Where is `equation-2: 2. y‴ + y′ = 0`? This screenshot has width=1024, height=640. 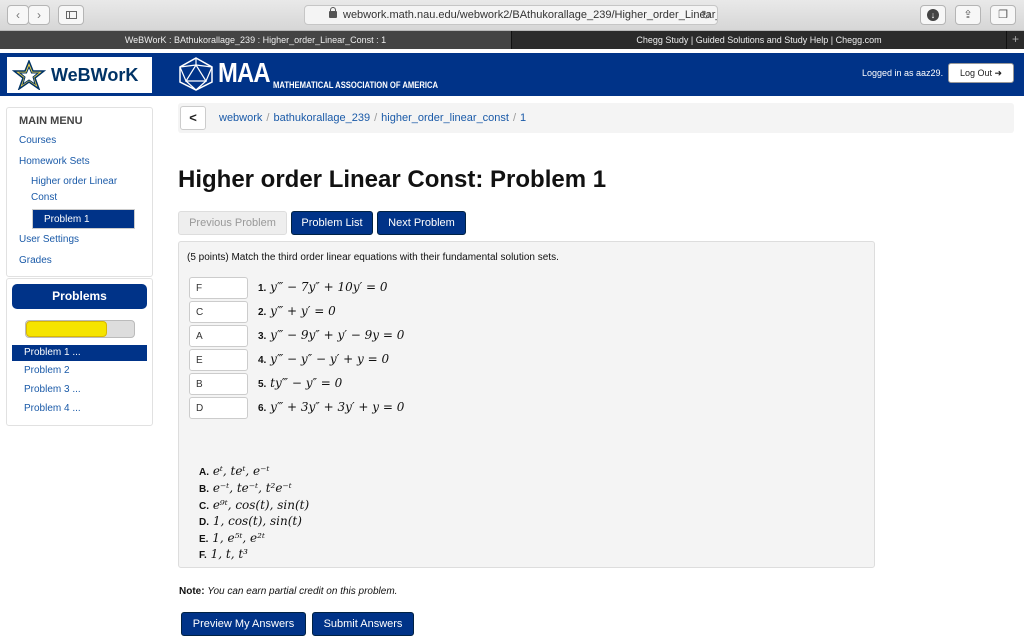
equation-2: 2. y‴ + y′ = 0 is located at coordinates (297, 311).